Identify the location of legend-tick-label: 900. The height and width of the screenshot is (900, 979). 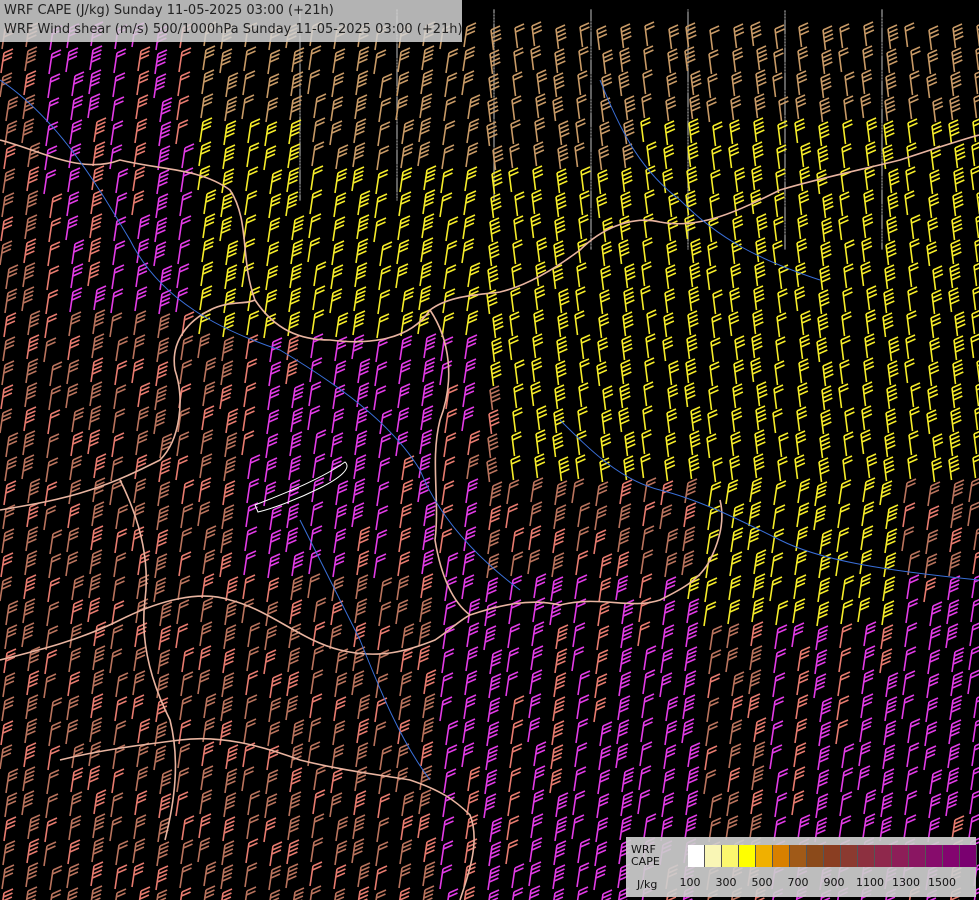
(834, 882).